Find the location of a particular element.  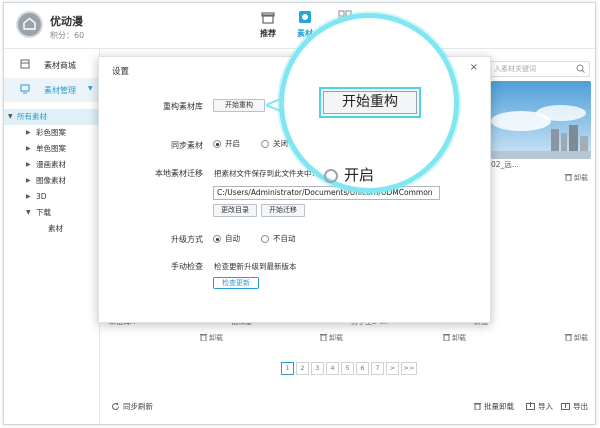

tab-recommend: 推荐 is located at coordinates (268, 24).